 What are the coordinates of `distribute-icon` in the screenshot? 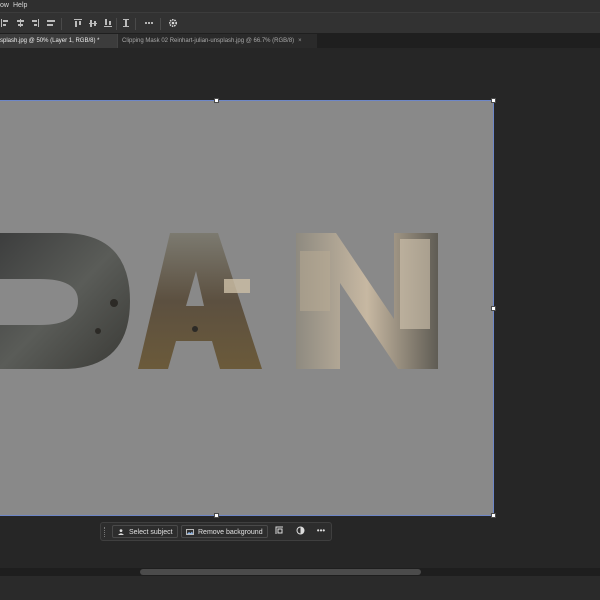 It's located at (126, 23).